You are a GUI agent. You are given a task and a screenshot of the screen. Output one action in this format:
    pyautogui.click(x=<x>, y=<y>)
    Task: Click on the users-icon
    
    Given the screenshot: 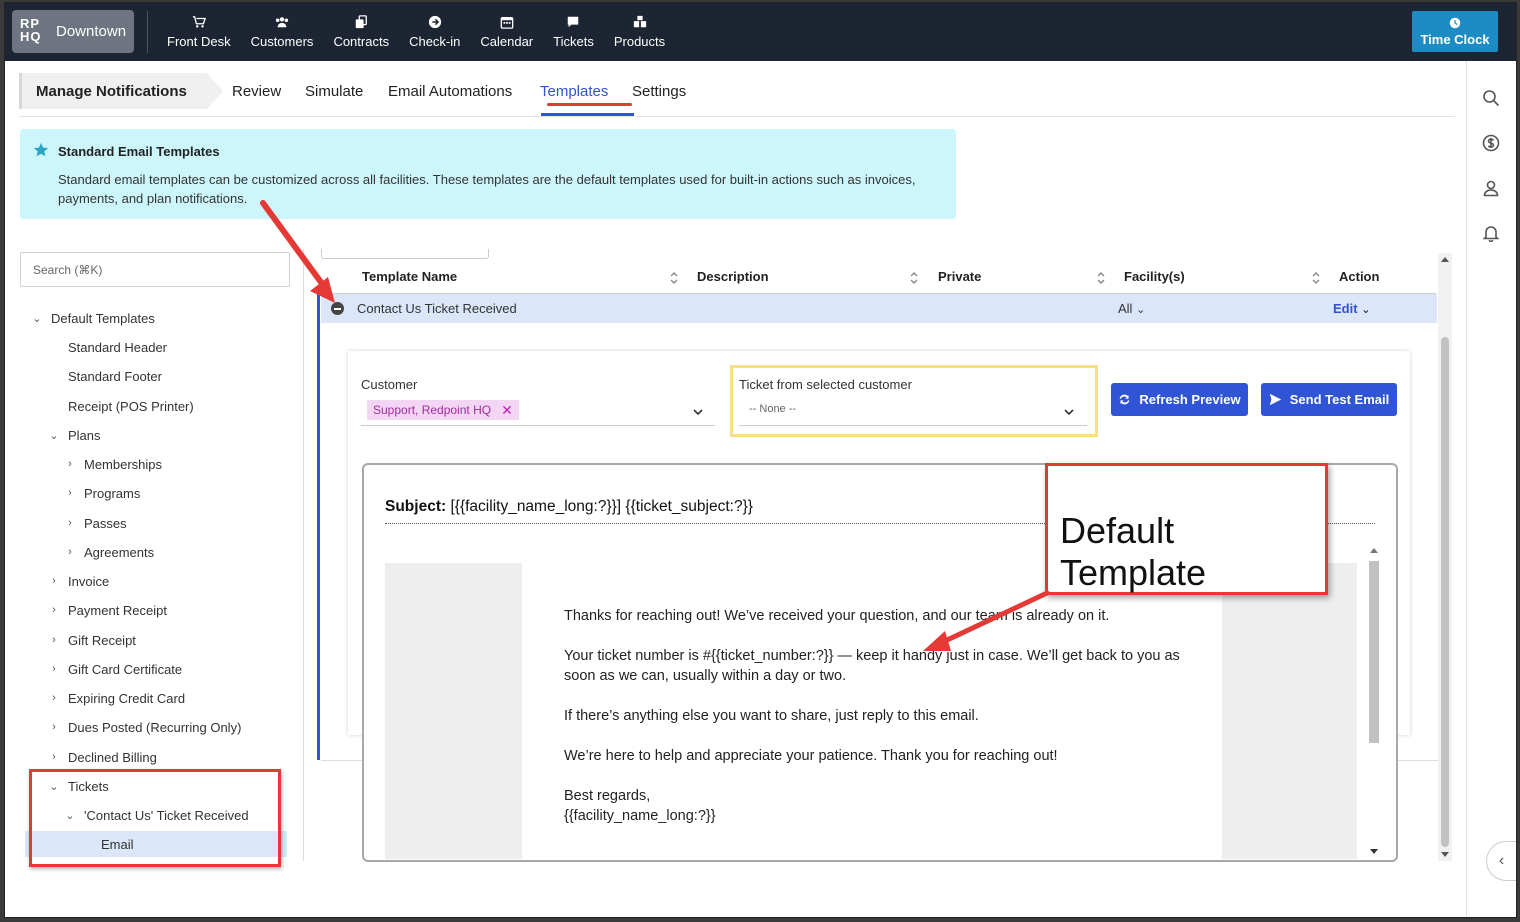 What is the action you would take?
    pyautogui.click(x=282, y=22)
    